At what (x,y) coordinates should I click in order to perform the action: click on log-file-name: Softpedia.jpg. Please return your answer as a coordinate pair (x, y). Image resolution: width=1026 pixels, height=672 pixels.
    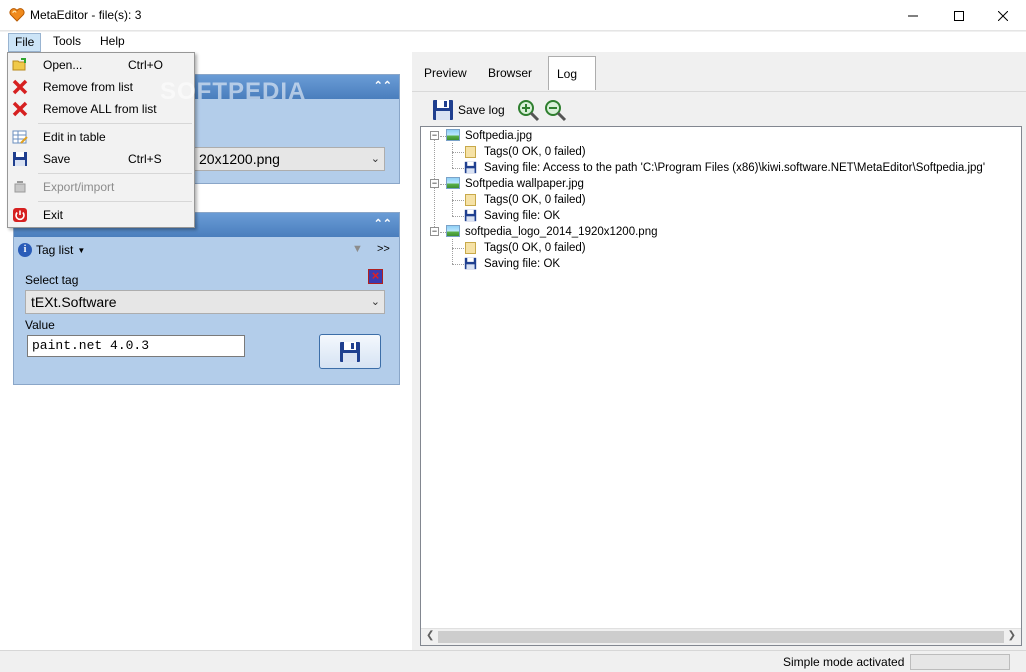
    Looking at the image, I should click on (499, 136).